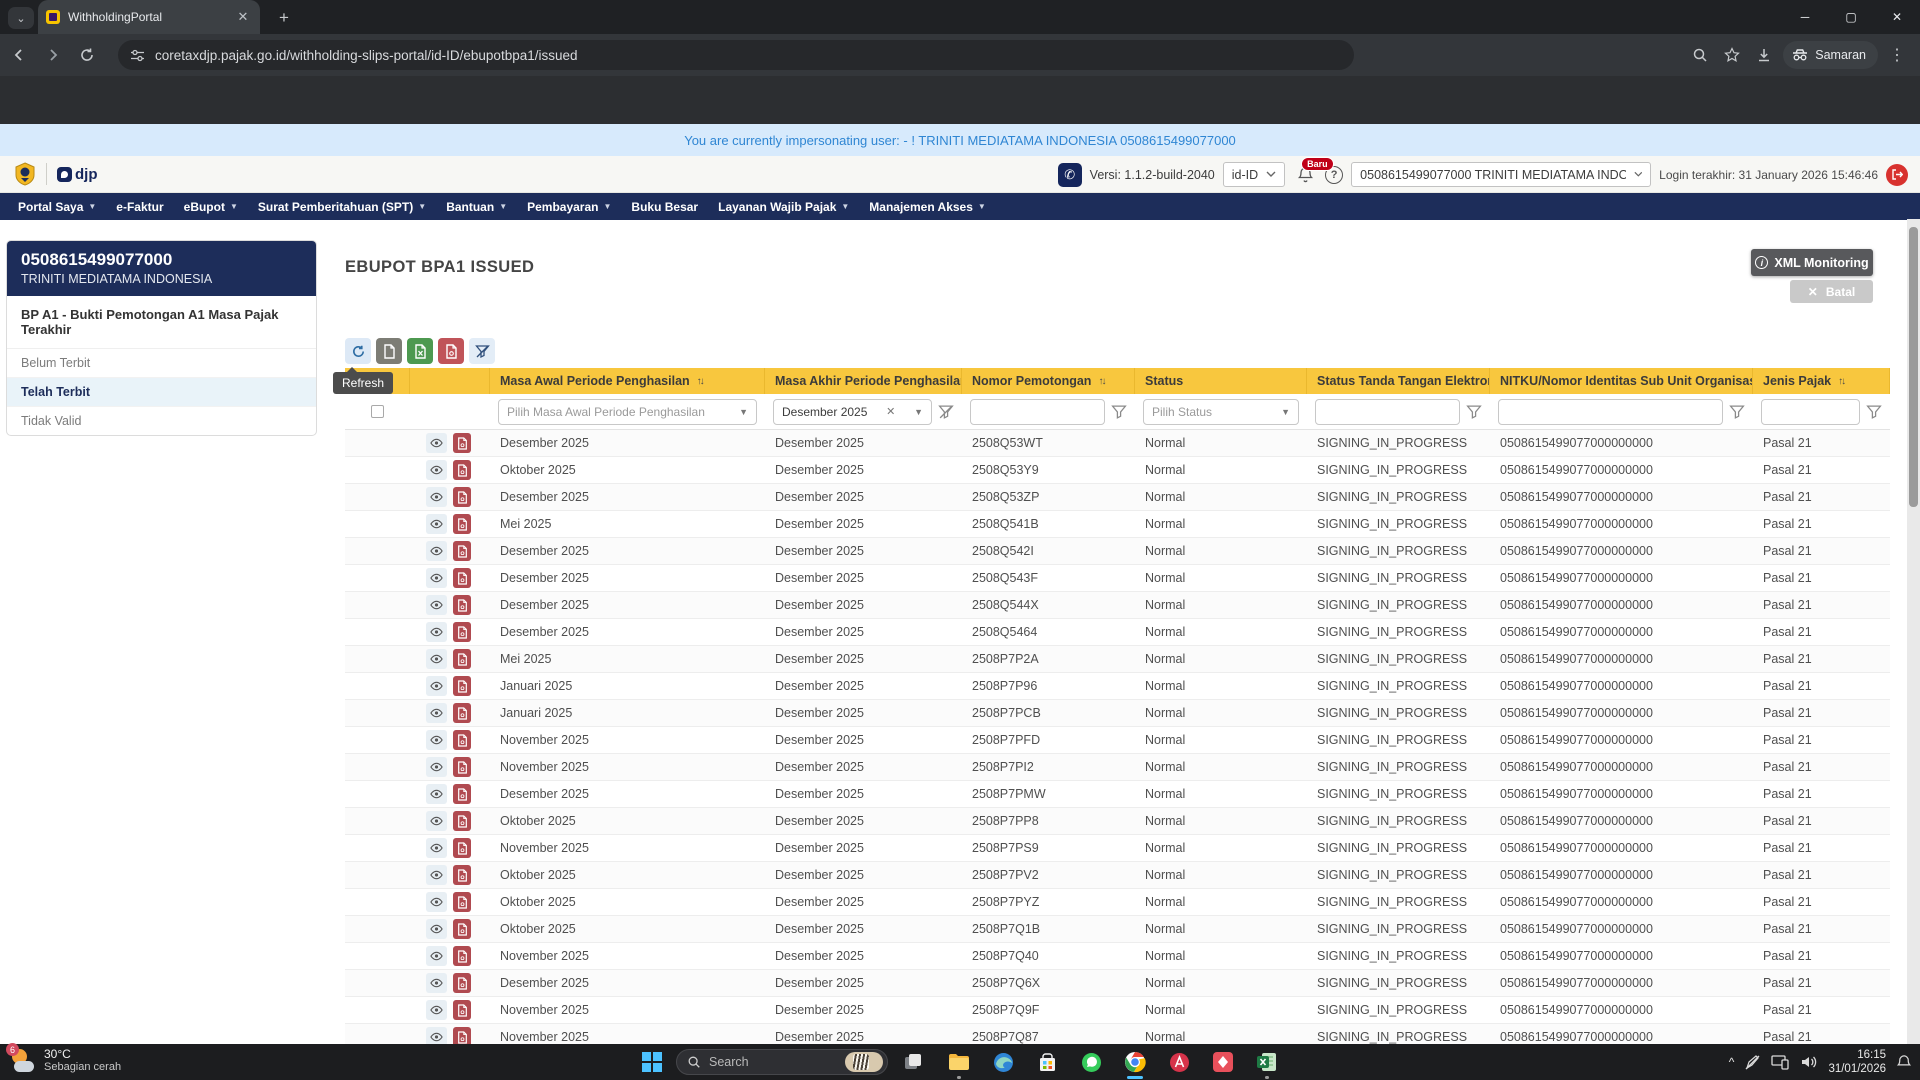 The image size is (1920, 1080). I want to click on masa-awal-filter-select: Pilih Masa Awal Periode Penghasilan ▼, so click(627, 411).